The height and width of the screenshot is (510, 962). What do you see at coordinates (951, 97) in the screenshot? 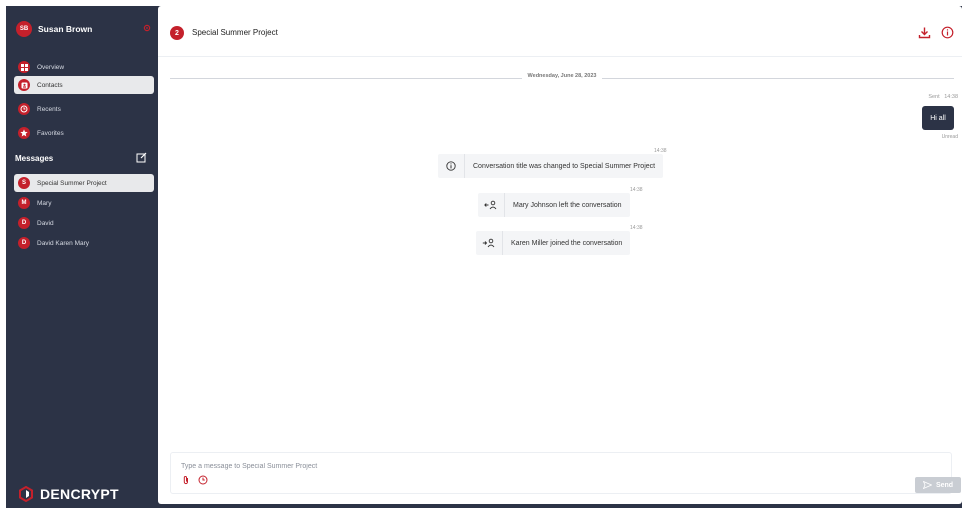
I see `sent-time: 14:38` at bounding box center [951, 97].